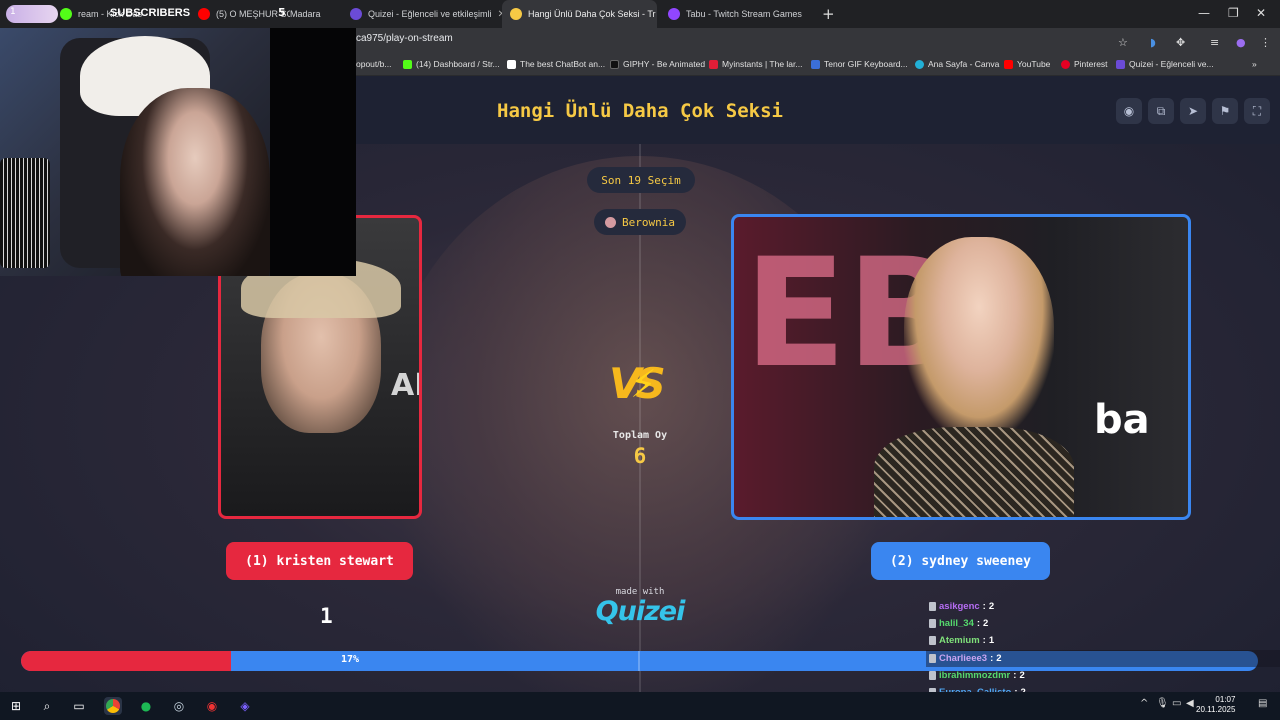 The width and height of the screenshot is (1280, 720). Describe the element at coordinates (1265, 42) in the screenshot. I see `menu-icon: ⋮` at that location.